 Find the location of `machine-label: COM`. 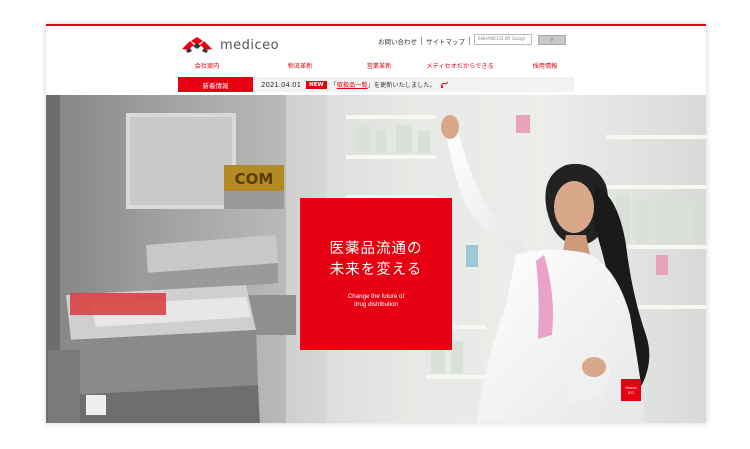

machine-label: COM is located at coordinates (254, 179).